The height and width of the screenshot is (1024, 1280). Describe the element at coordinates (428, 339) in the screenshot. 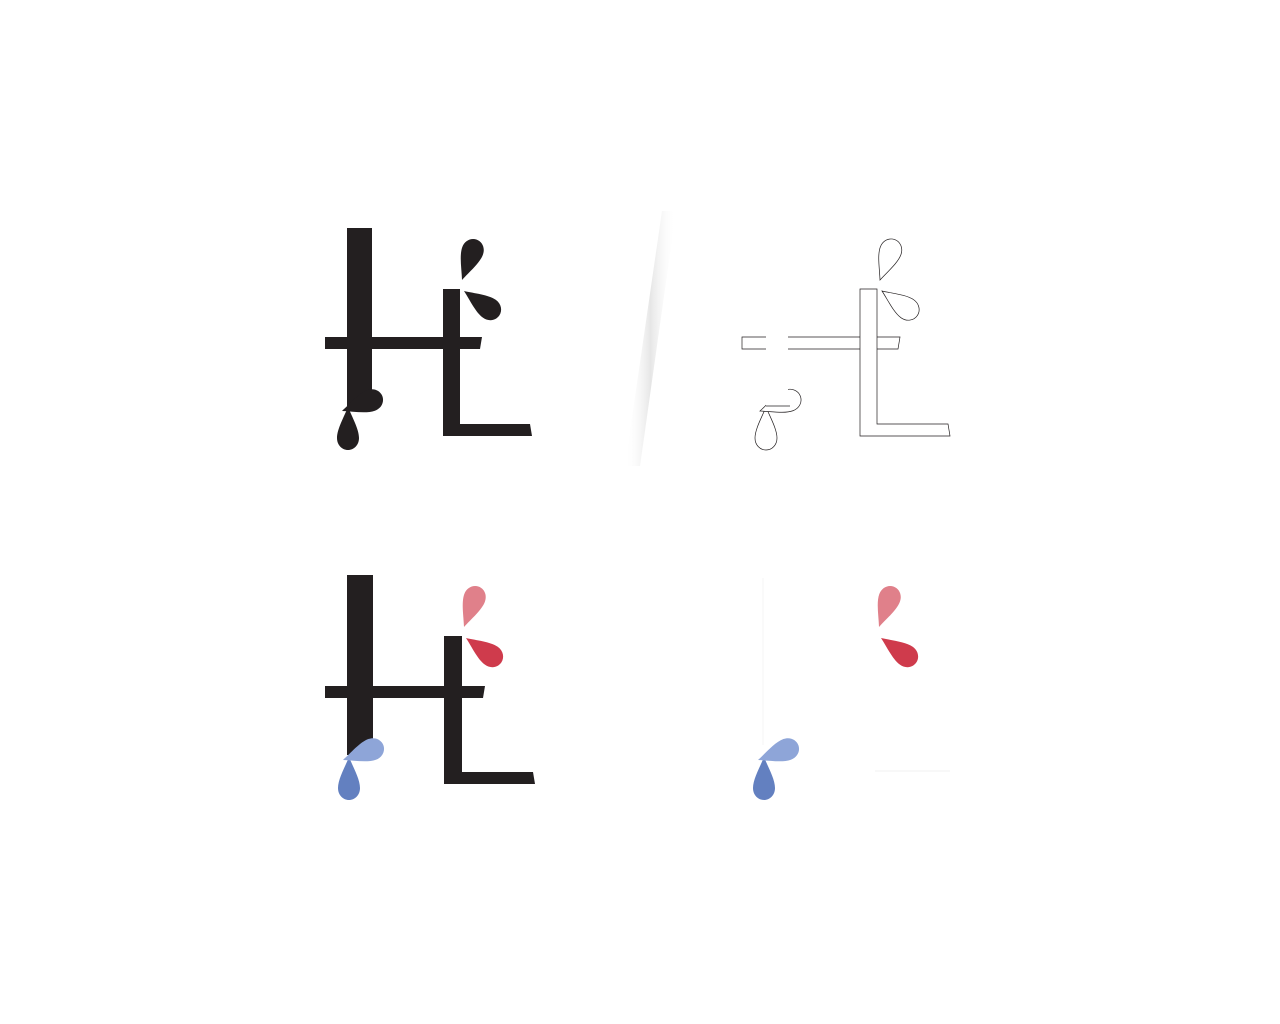

I see `logo-black-solid` at that location.